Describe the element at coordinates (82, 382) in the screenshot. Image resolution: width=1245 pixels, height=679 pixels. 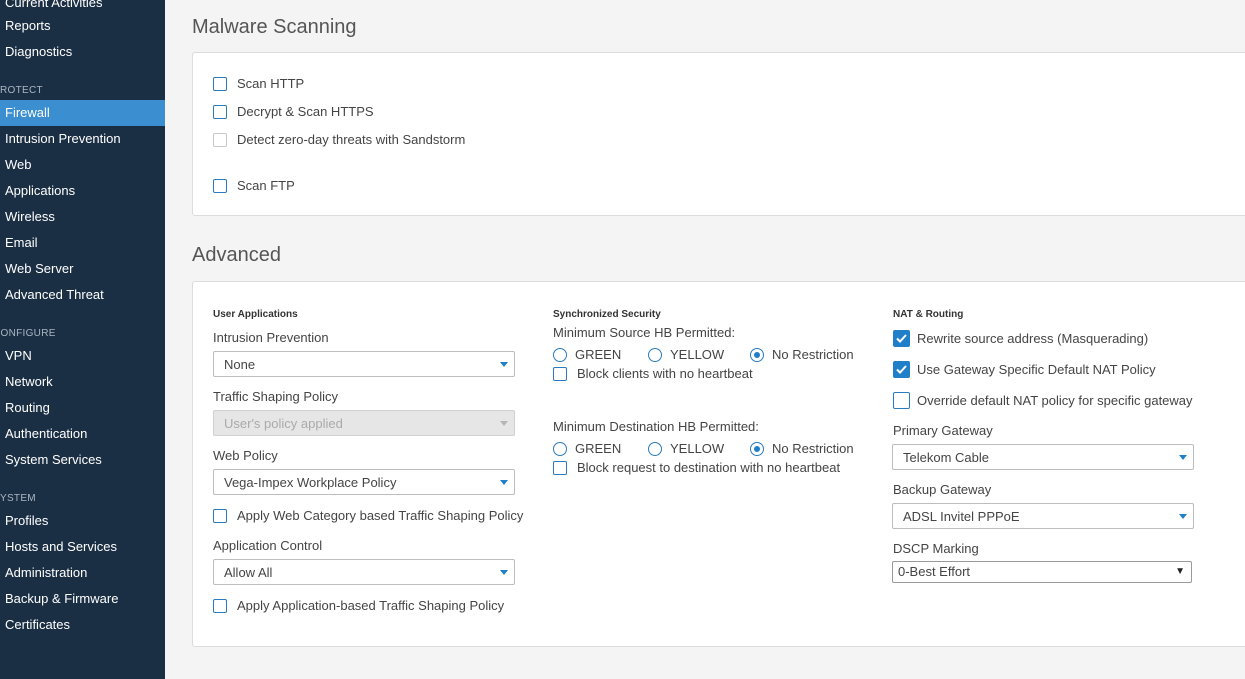
I see `sidebar-item-network: Network` at that location.